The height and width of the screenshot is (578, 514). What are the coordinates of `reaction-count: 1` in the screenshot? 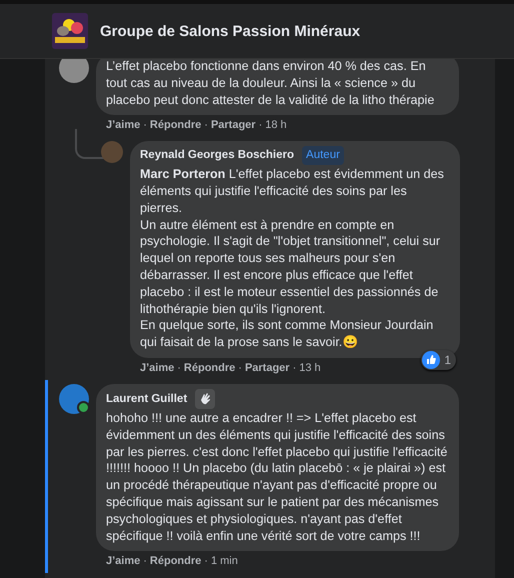 It's located at (438, 360).